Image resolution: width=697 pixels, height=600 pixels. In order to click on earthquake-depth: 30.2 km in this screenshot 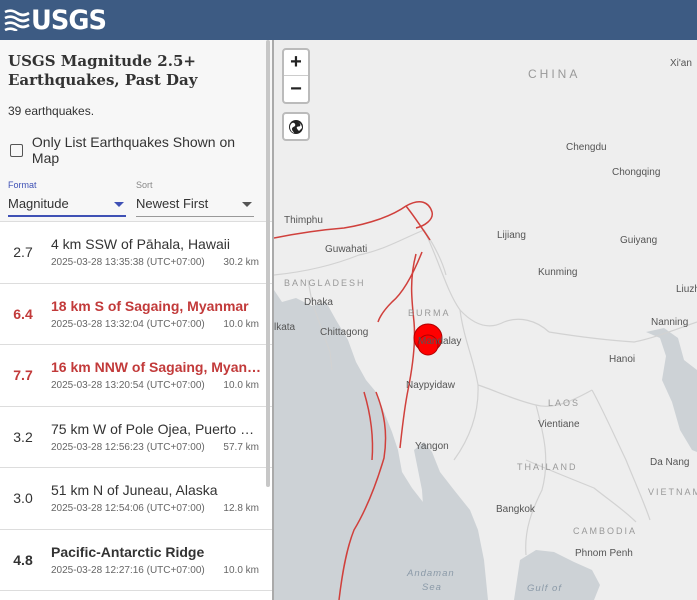, I will do `click(241, 262)`.